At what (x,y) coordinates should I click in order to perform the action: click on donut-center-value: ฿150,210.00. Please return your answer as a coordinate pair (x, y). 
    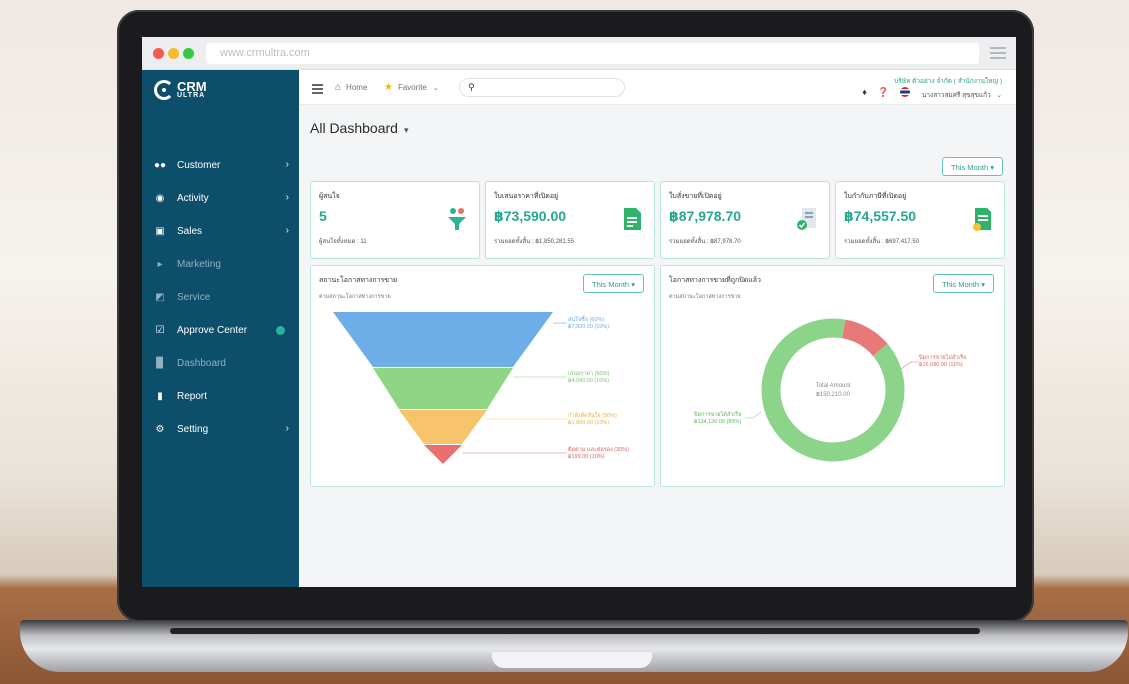
    Looking at the image, I should click on (833, 394).